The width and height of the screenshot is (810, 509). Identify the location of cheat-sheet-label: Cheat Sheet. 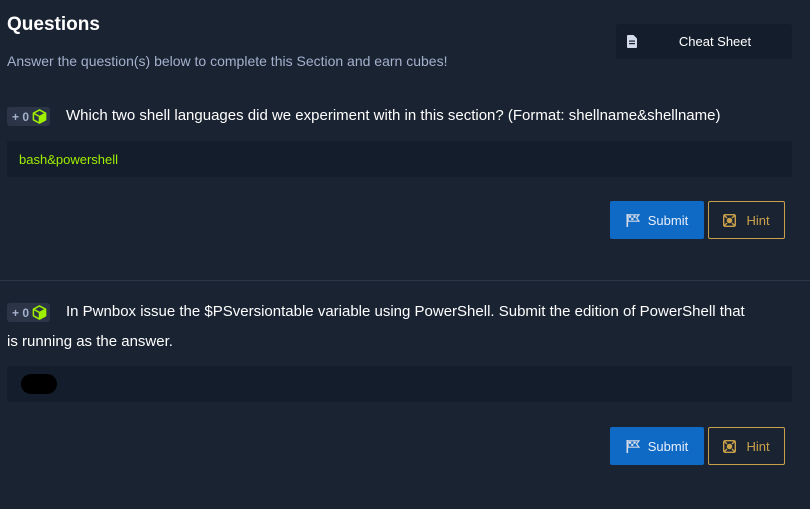
(715, 41).